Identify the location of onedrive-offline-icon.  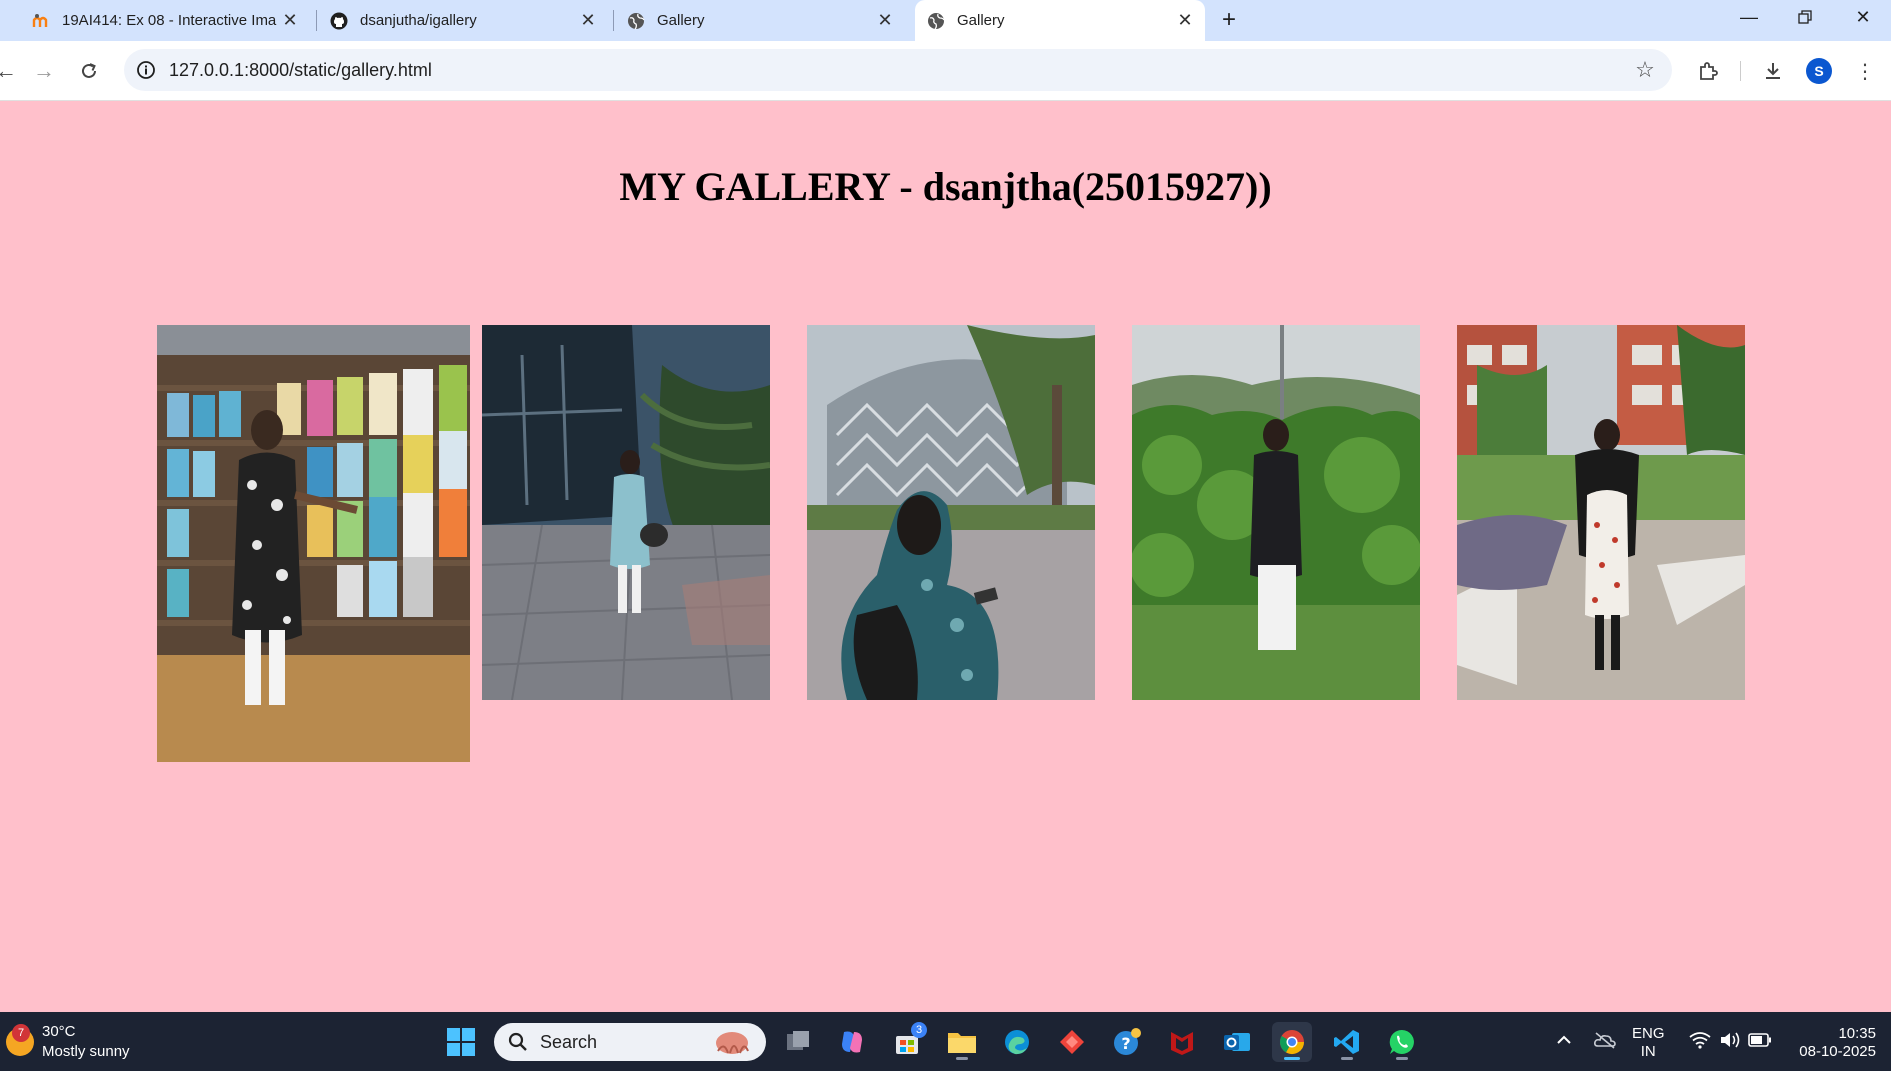
(1605, 1040).